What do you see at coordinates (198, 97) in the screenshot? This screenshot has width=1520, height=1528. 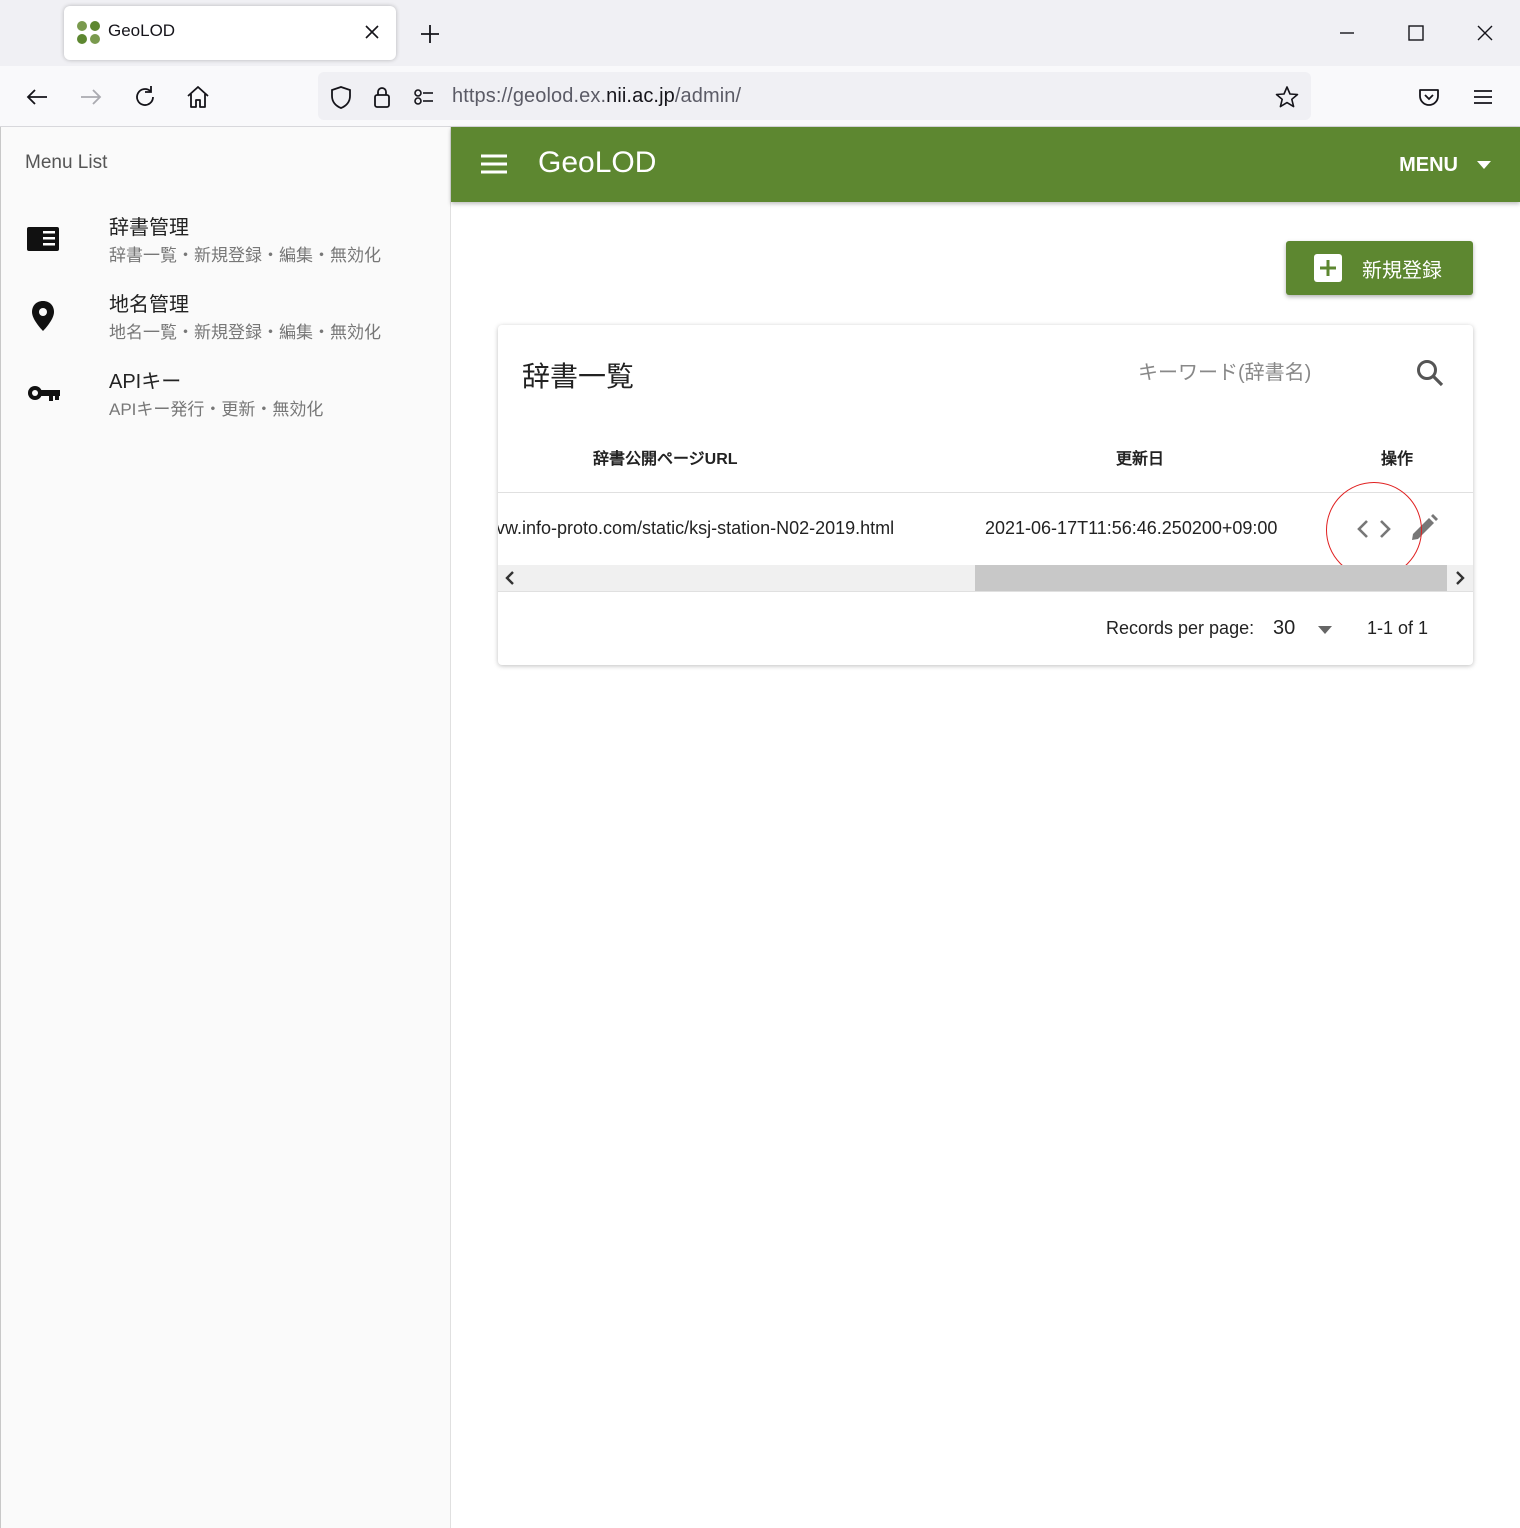 I see `home-icon` at bounding box center [198, 97].